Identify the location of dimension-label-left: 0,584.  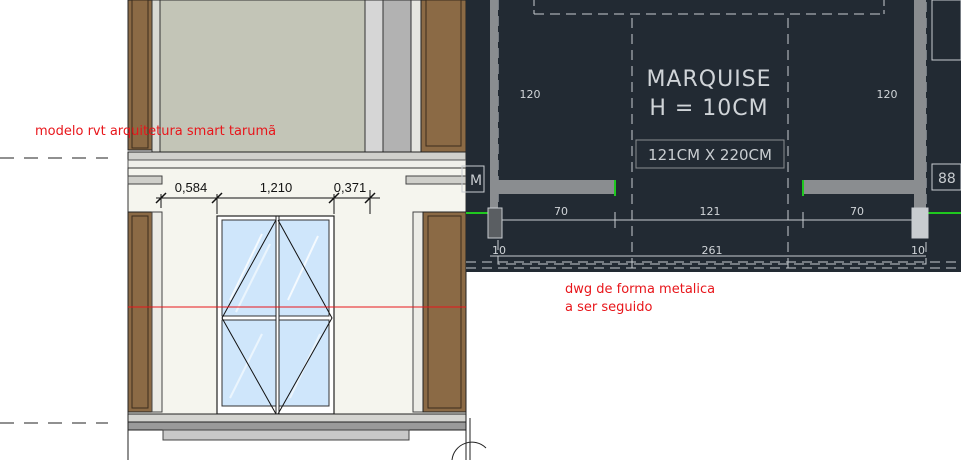
(191, 187).